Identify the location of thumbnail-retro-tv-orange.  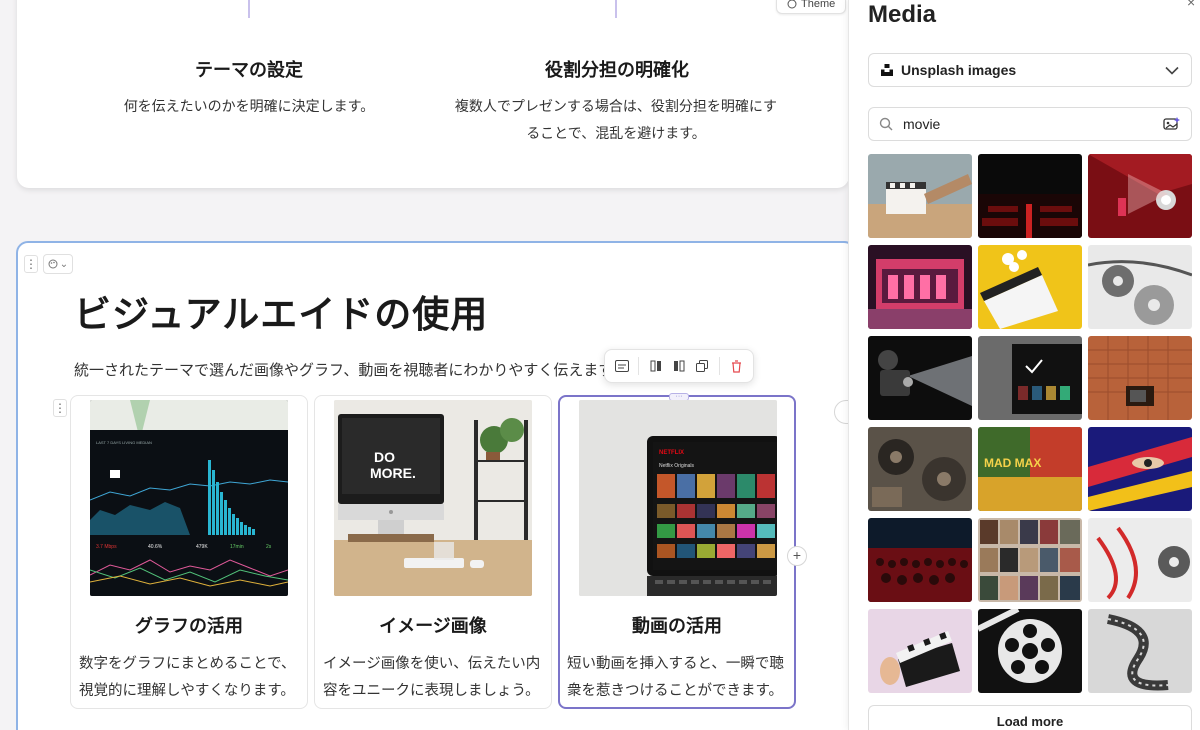
(1140, 378).